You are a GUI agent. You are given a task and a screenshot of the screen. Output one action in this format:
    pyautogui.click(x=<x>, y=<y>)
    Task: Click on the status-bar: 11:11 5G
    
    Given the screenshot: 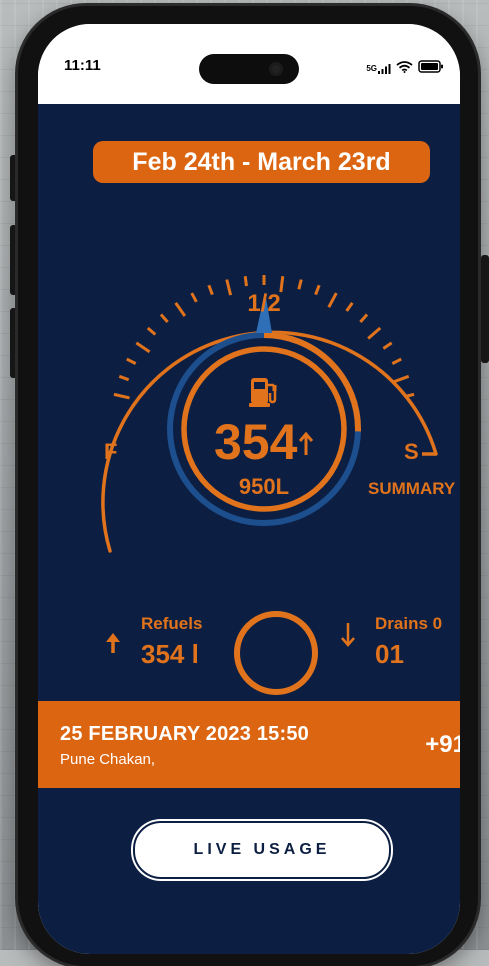 What is the action you would take?
    pyautogui.click(x=249, y=64)
    